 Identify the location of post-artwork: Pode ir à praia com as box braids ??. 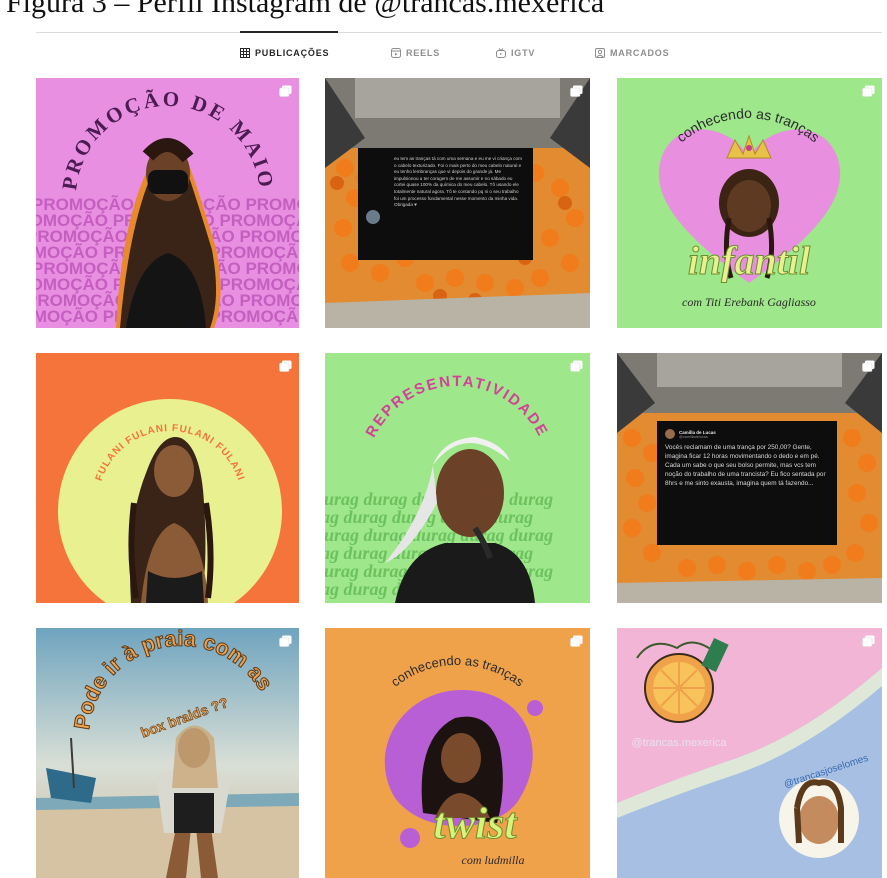
(167, 753).